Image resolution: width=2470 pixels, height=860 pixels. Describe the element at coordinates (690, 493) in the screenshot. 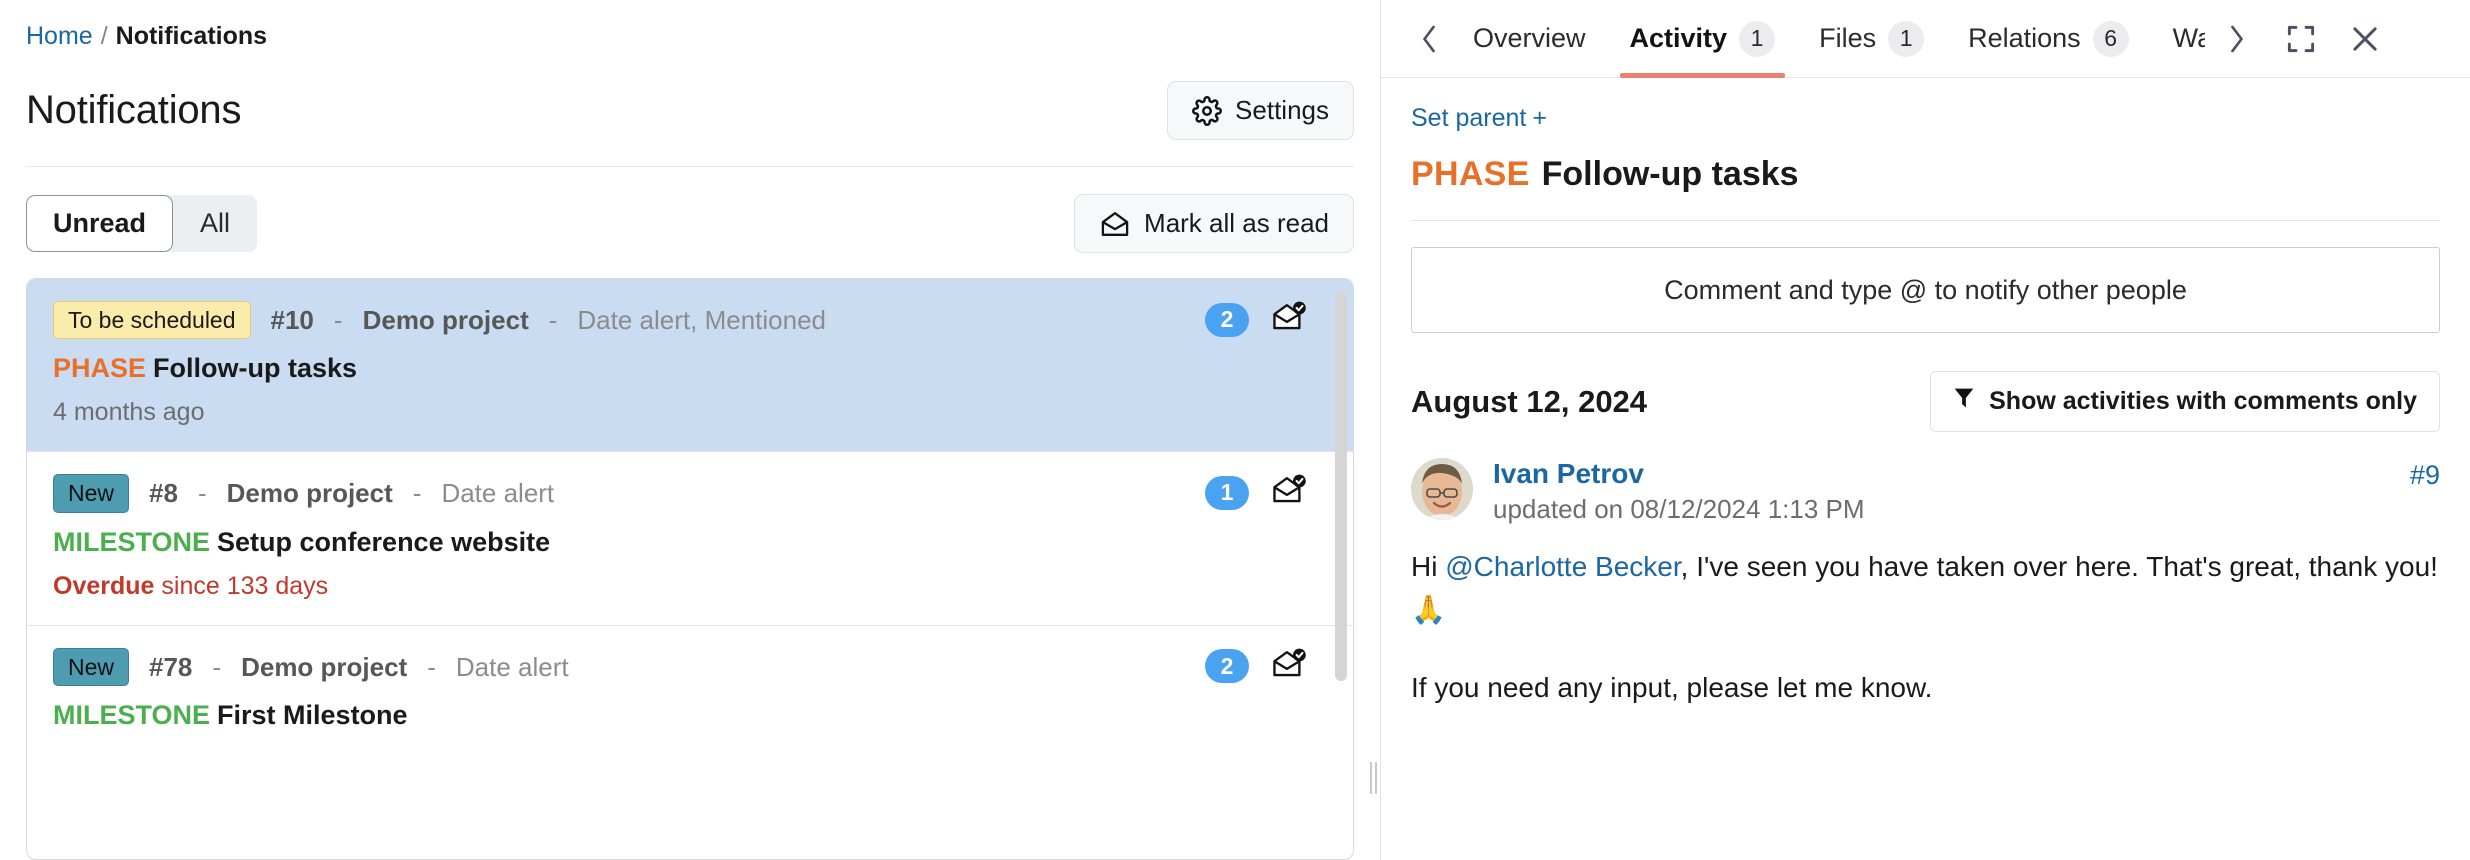

I see `notification-header: New #8 - Demo project - Date alert` at that location.